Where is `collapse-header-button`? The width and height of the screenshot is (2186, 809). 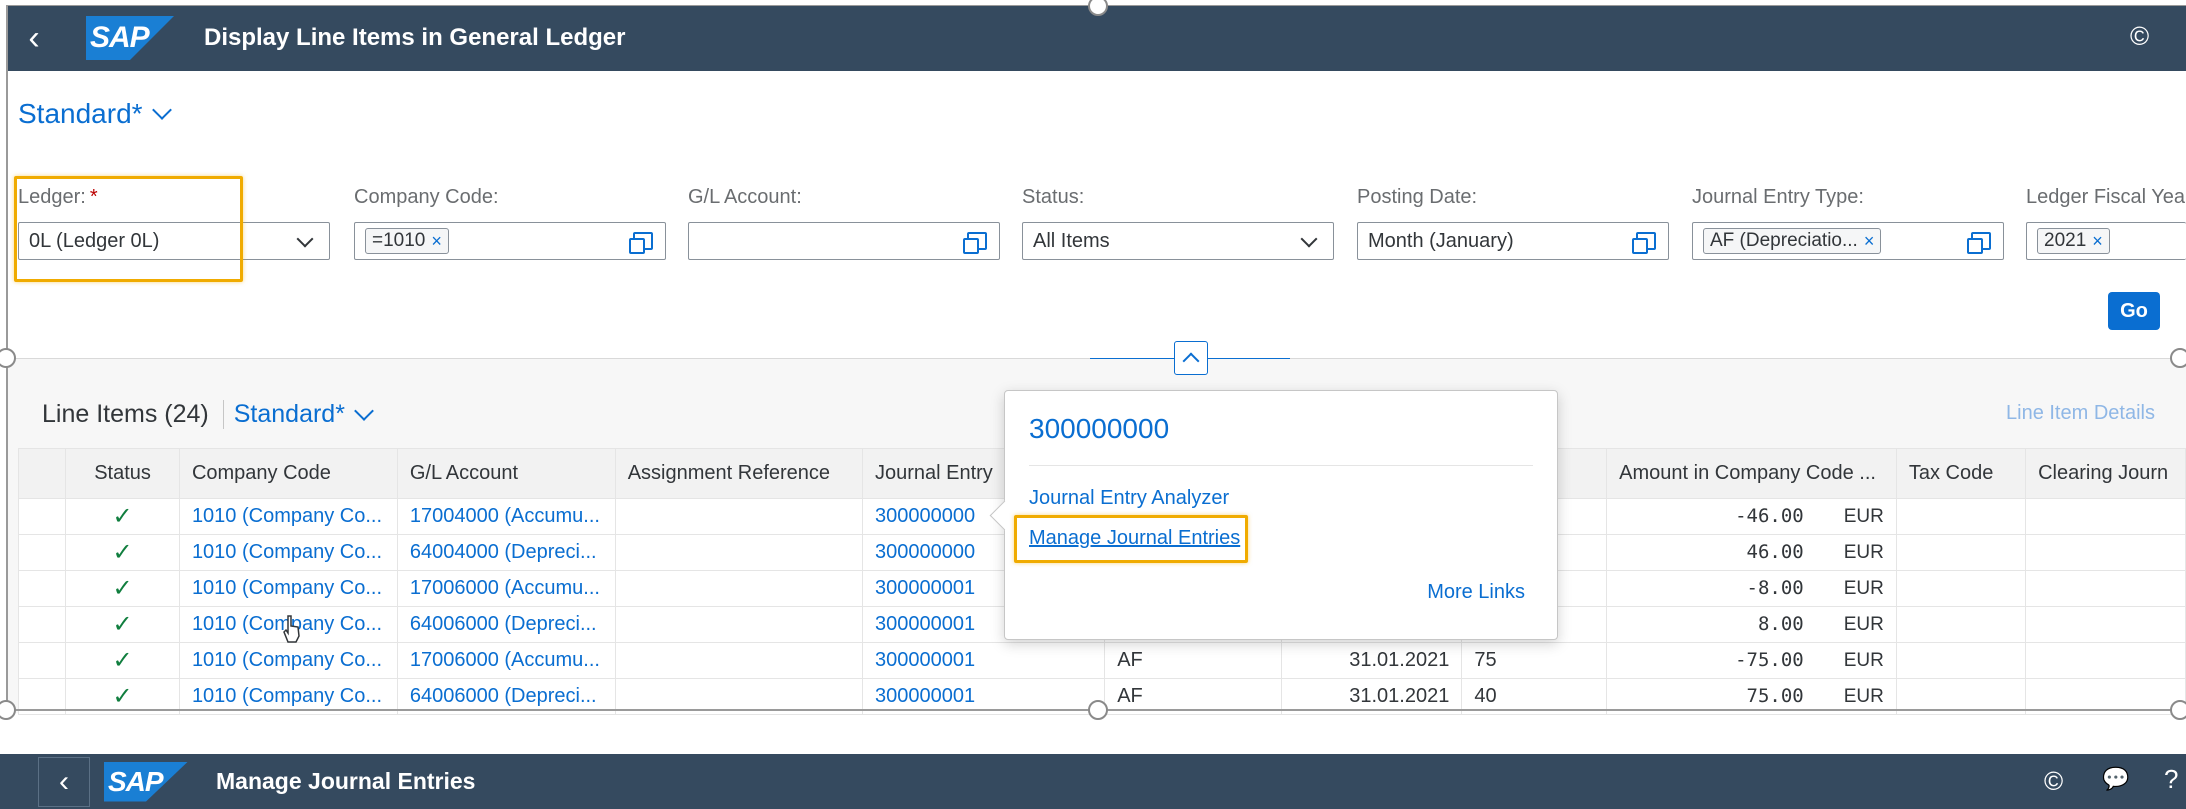 collapse-header-button is located at coordinates (1191, 358).